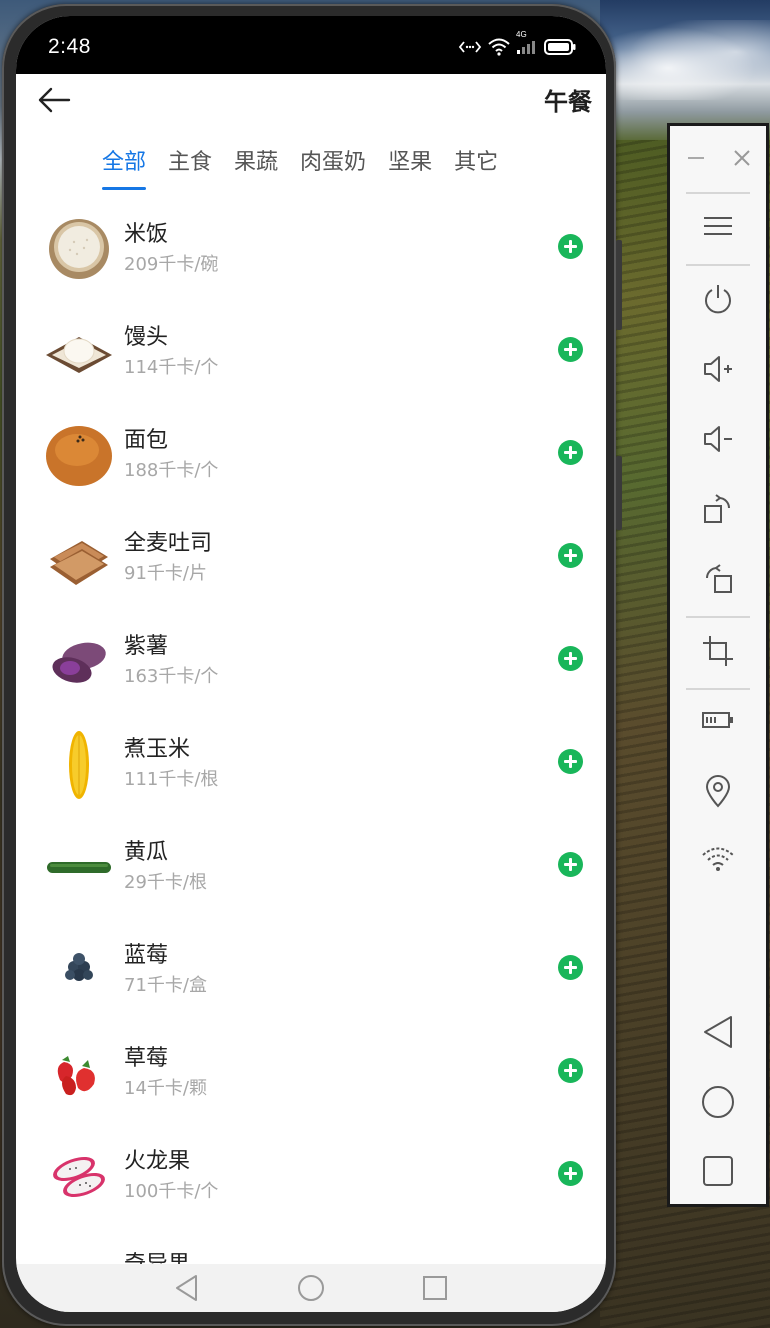 The width and height of the screenshot is (770, 1328). Describe the element at coordinates (560, 47) in the screenshot. I see `battery-icon` at that location.